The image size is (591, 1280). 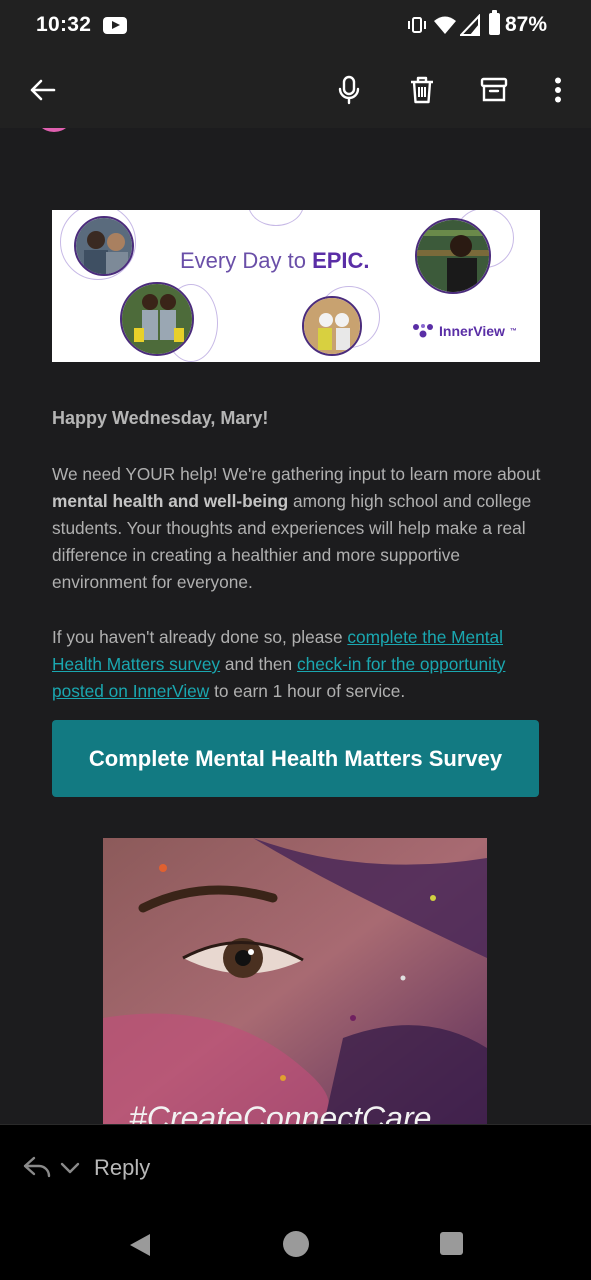 I want to click on banner-tagline: Every Day to EPIC., so click(x=275, y=261).